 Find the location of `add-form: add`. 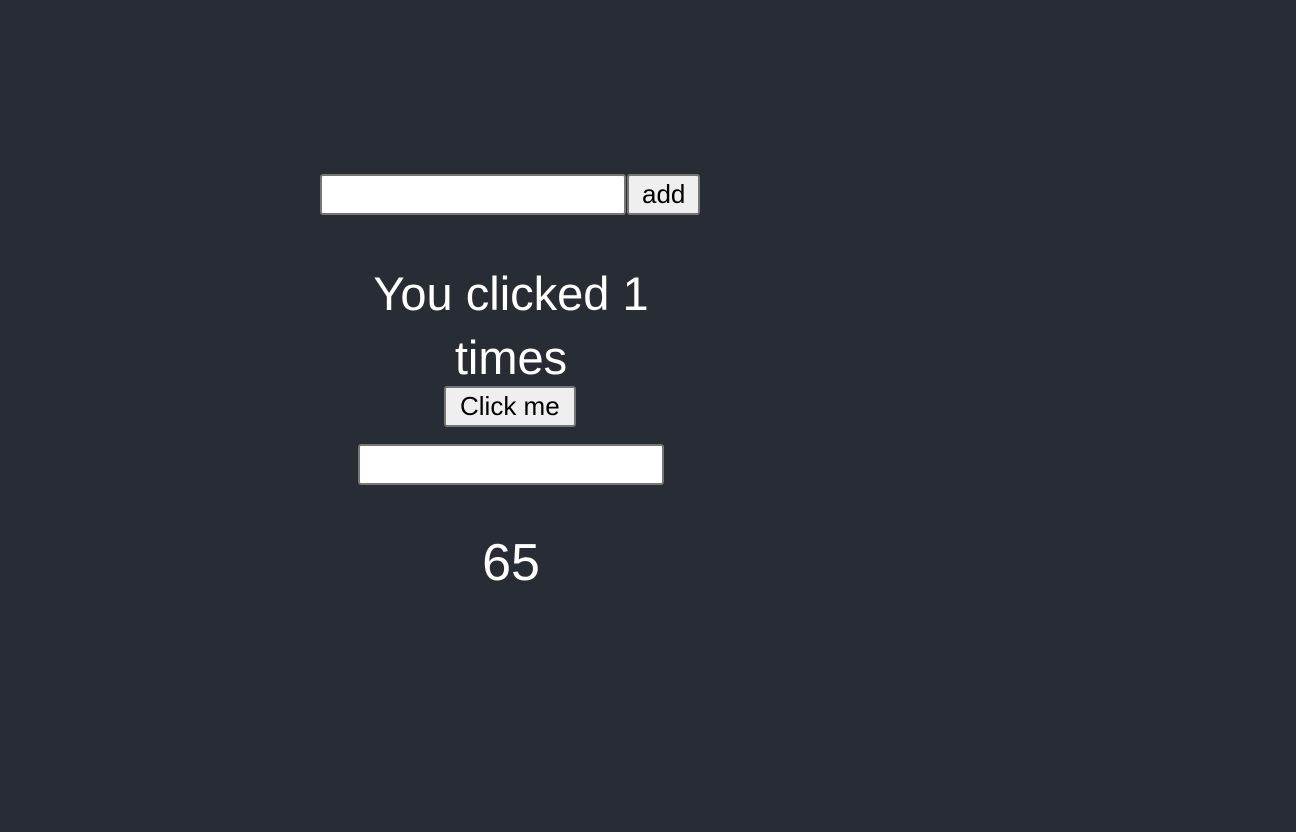

add-form: add is located at coordinates (510, 194).